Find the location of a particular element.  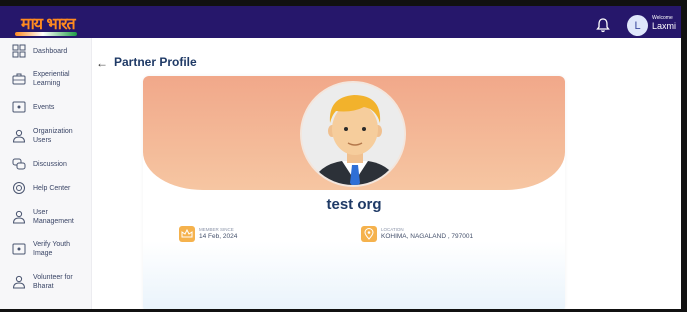

grid-icon is located at coordinates (19, 51).